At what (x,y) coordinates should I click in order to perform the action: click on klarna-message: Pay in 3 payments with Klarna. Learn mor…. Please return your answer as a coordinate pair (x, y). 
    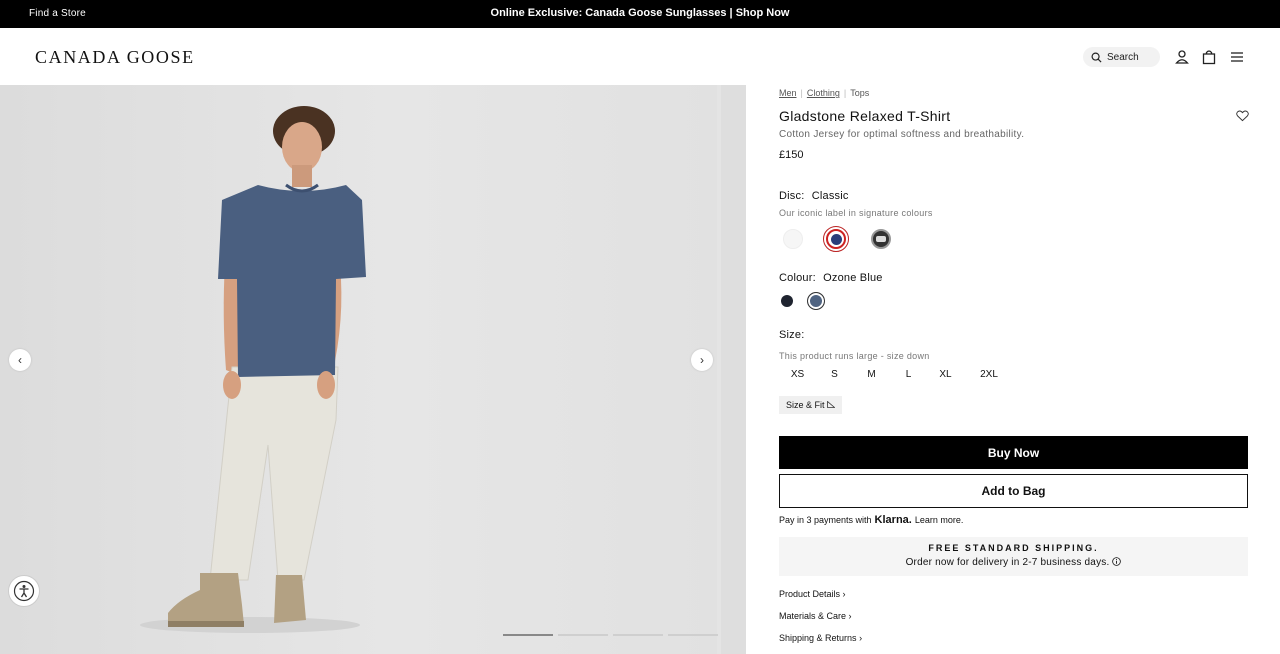
    Looking at the image, I should click on (871, 520).